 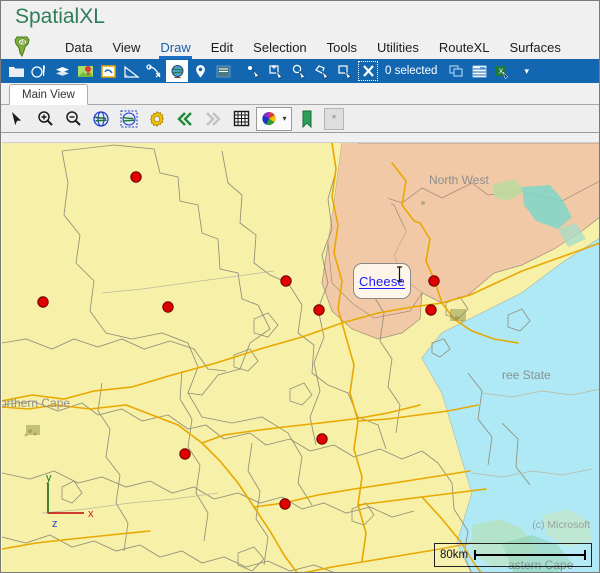 What do you see at coordinates (322, 71) in the screenshot?
I see `select-polygon-icon` at bounding box center [322, 71].